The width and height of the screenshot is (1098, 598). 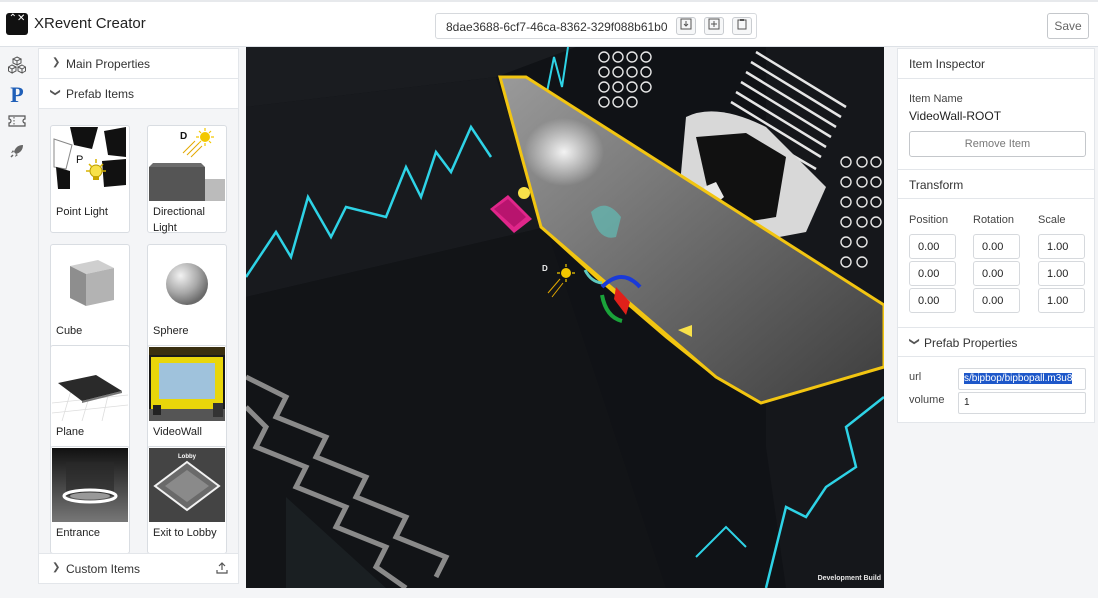 What do you see at coordinates (1061, 300) in the screenshot?
I see `scale-z-input: 1.00` at bounding box center [1061, 300].